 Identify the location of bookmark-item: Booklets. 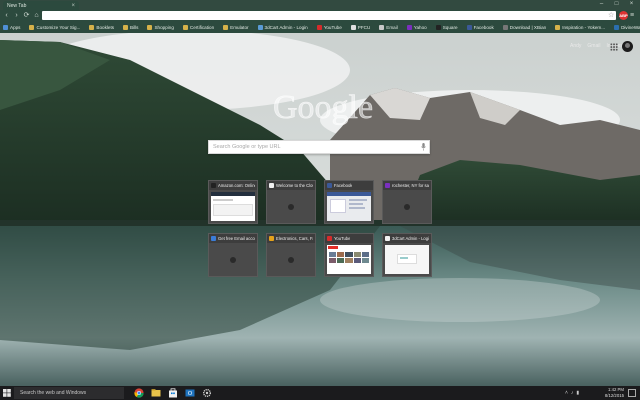
(101, 27).